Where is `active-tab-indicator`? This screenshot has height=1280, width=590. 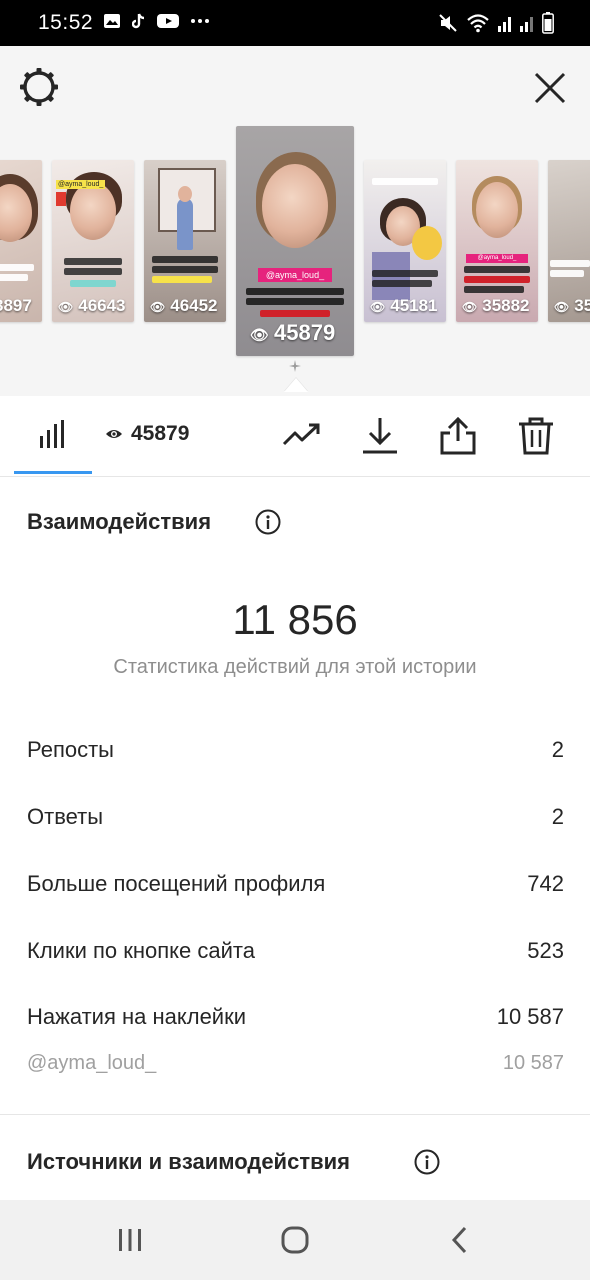
active-tab-indicator is located at coordinates (53, 472).